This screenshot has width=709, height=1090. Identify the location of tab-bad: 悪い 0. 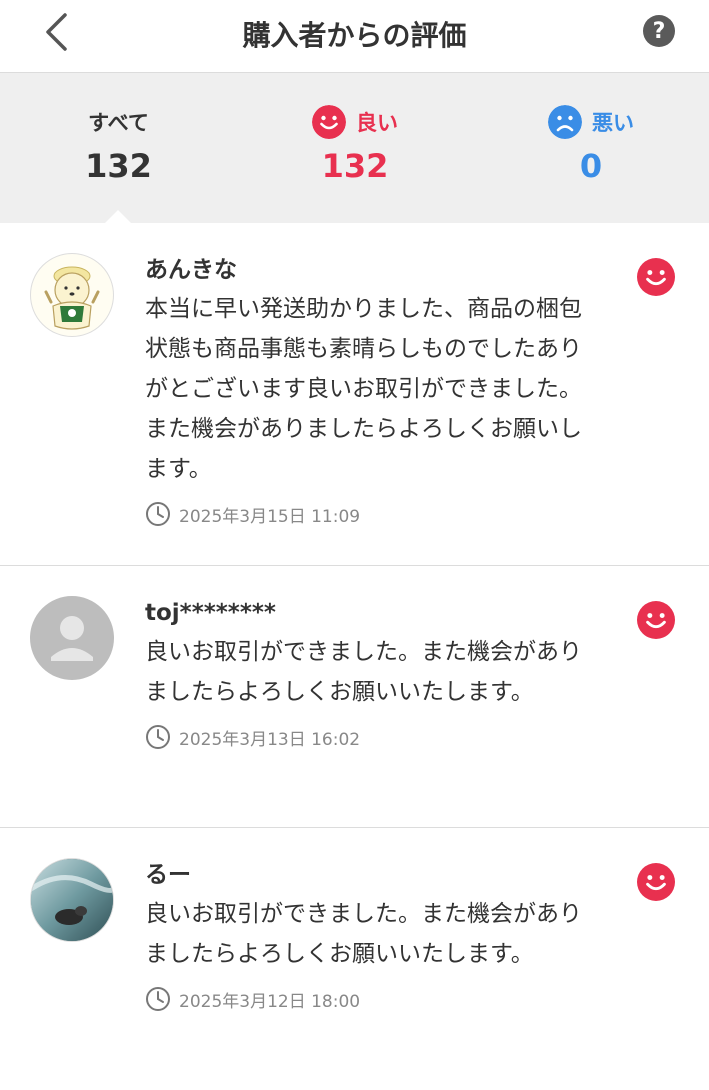
(591, 148).